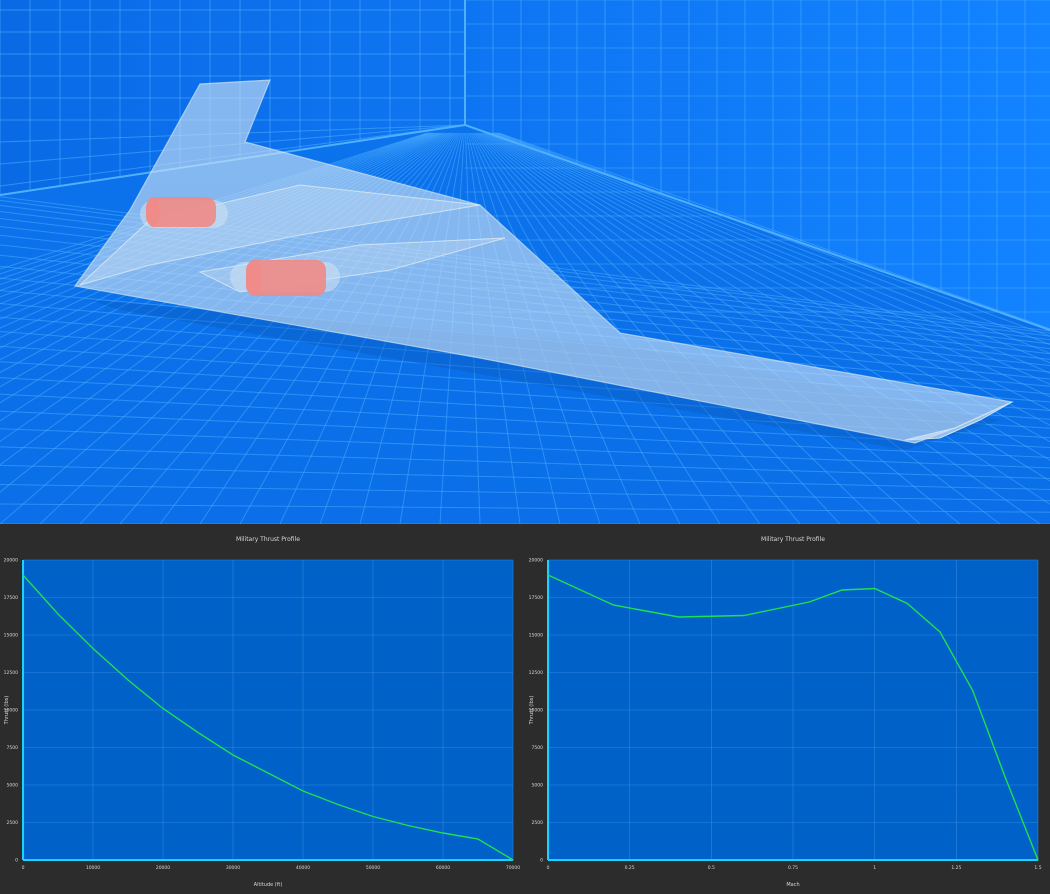  I want to click on x-tick-label: 60000, so click(443, 868).